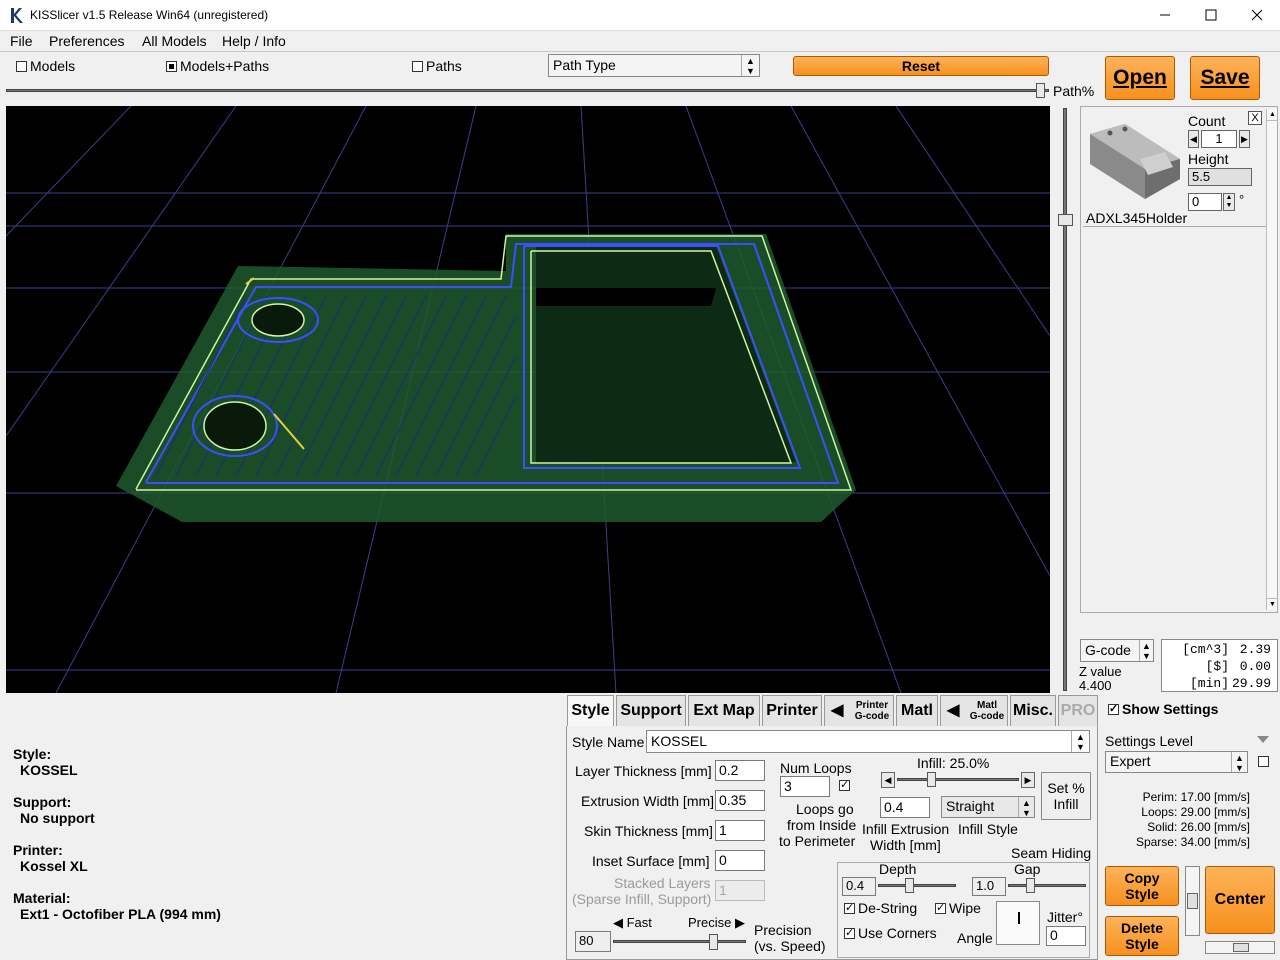 The image size is (1280, 960). I want to click on summary-support-label: Support:, so click(42, 802).